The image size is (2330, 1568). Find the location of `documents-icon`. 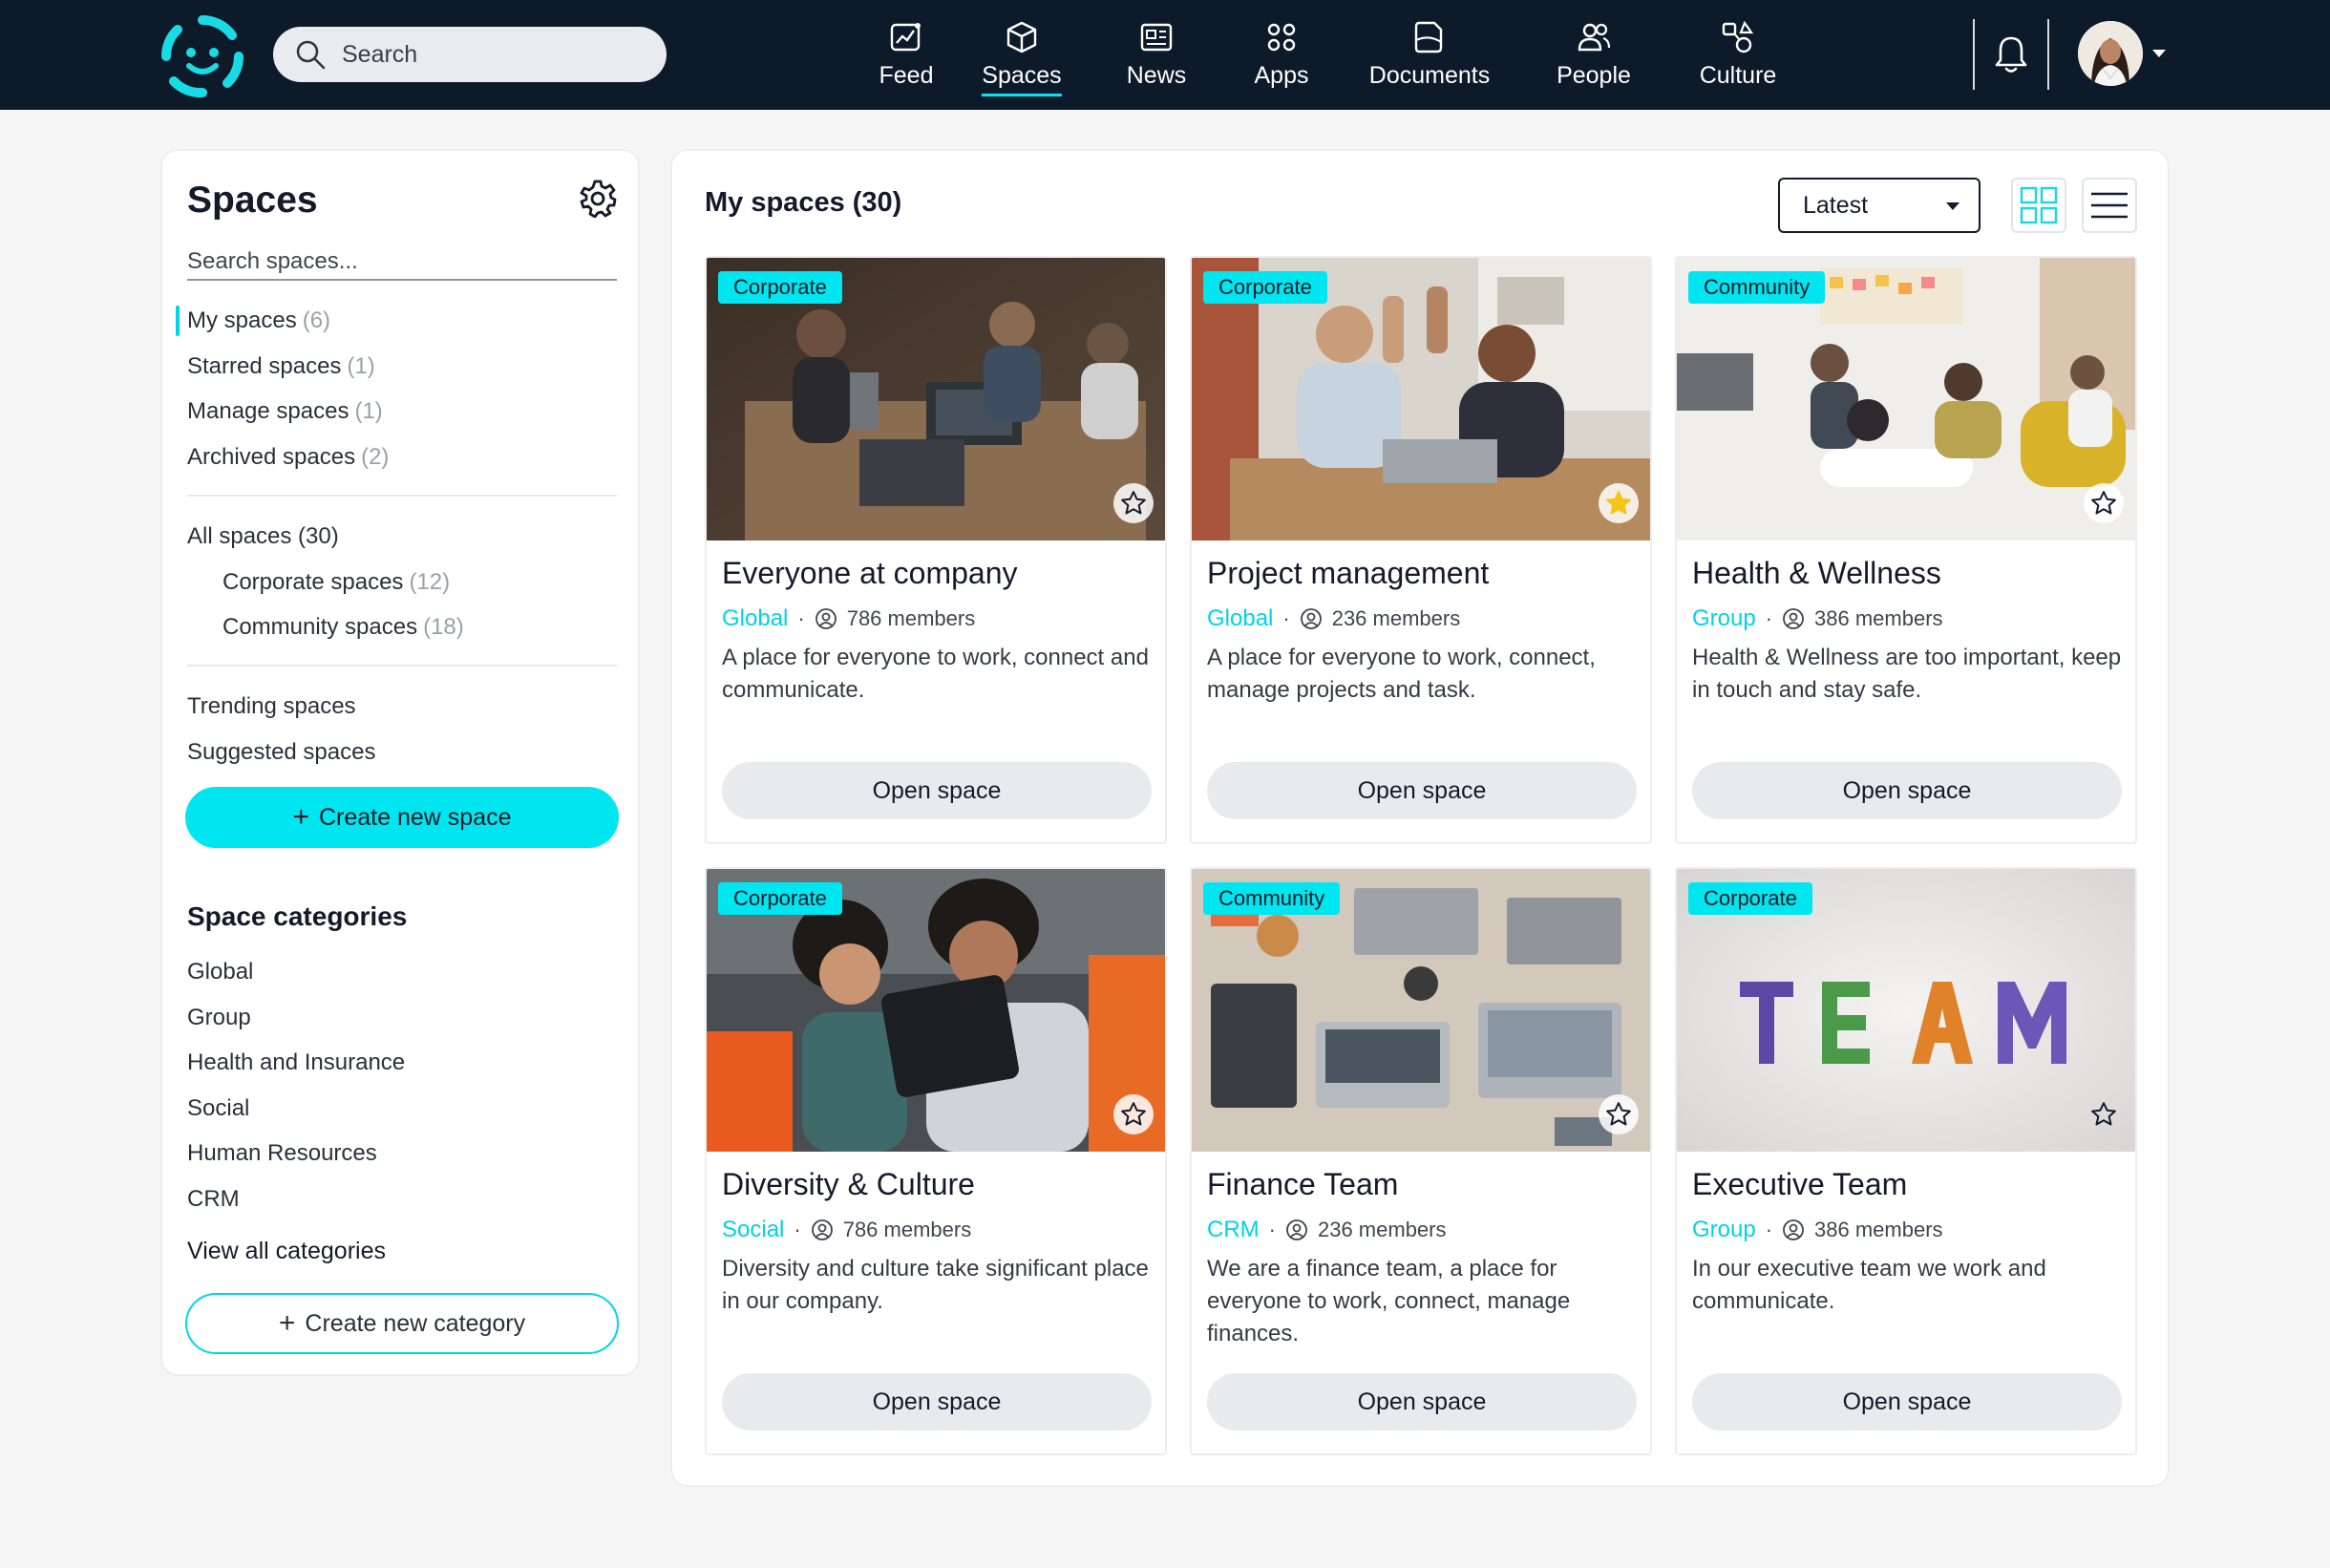

documents-icon is located at coordinates (1428, 37).